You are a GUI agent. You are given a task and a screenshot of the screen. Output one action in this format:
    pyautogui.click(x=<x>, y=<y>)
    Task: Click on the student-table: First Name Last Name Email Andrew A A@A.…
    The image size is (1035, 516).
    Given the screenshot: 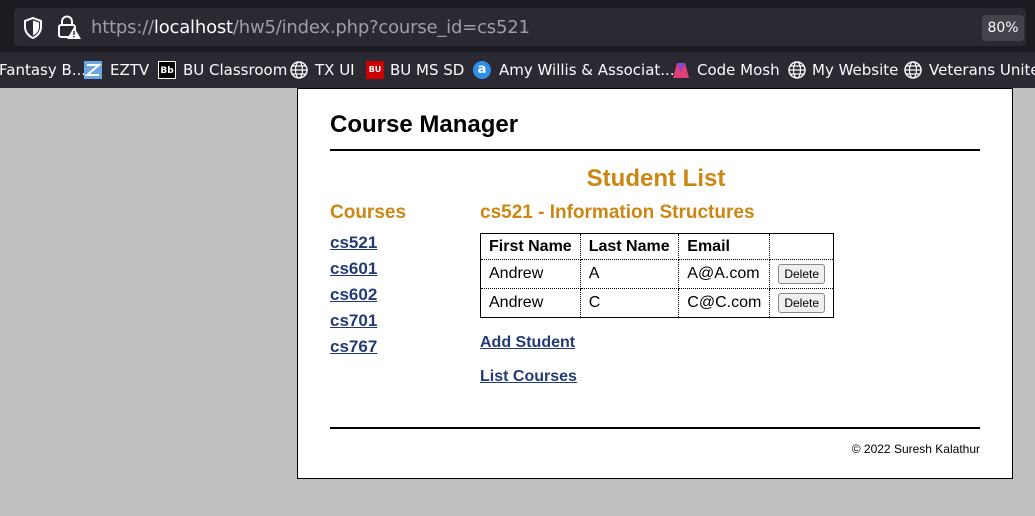 What is the action you would take?
    pyautogui.click(x=657, y=275)
    